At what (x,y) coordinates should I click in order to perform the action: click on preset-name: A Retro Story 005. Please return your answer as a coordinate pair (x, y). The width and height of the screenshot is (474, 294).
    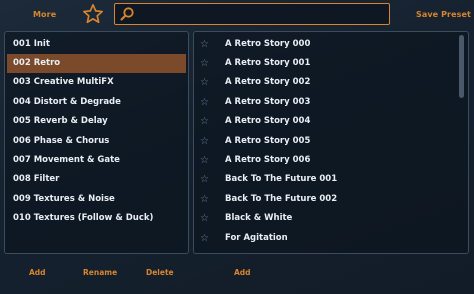
    Looking at the image, I should click on (268, 141).